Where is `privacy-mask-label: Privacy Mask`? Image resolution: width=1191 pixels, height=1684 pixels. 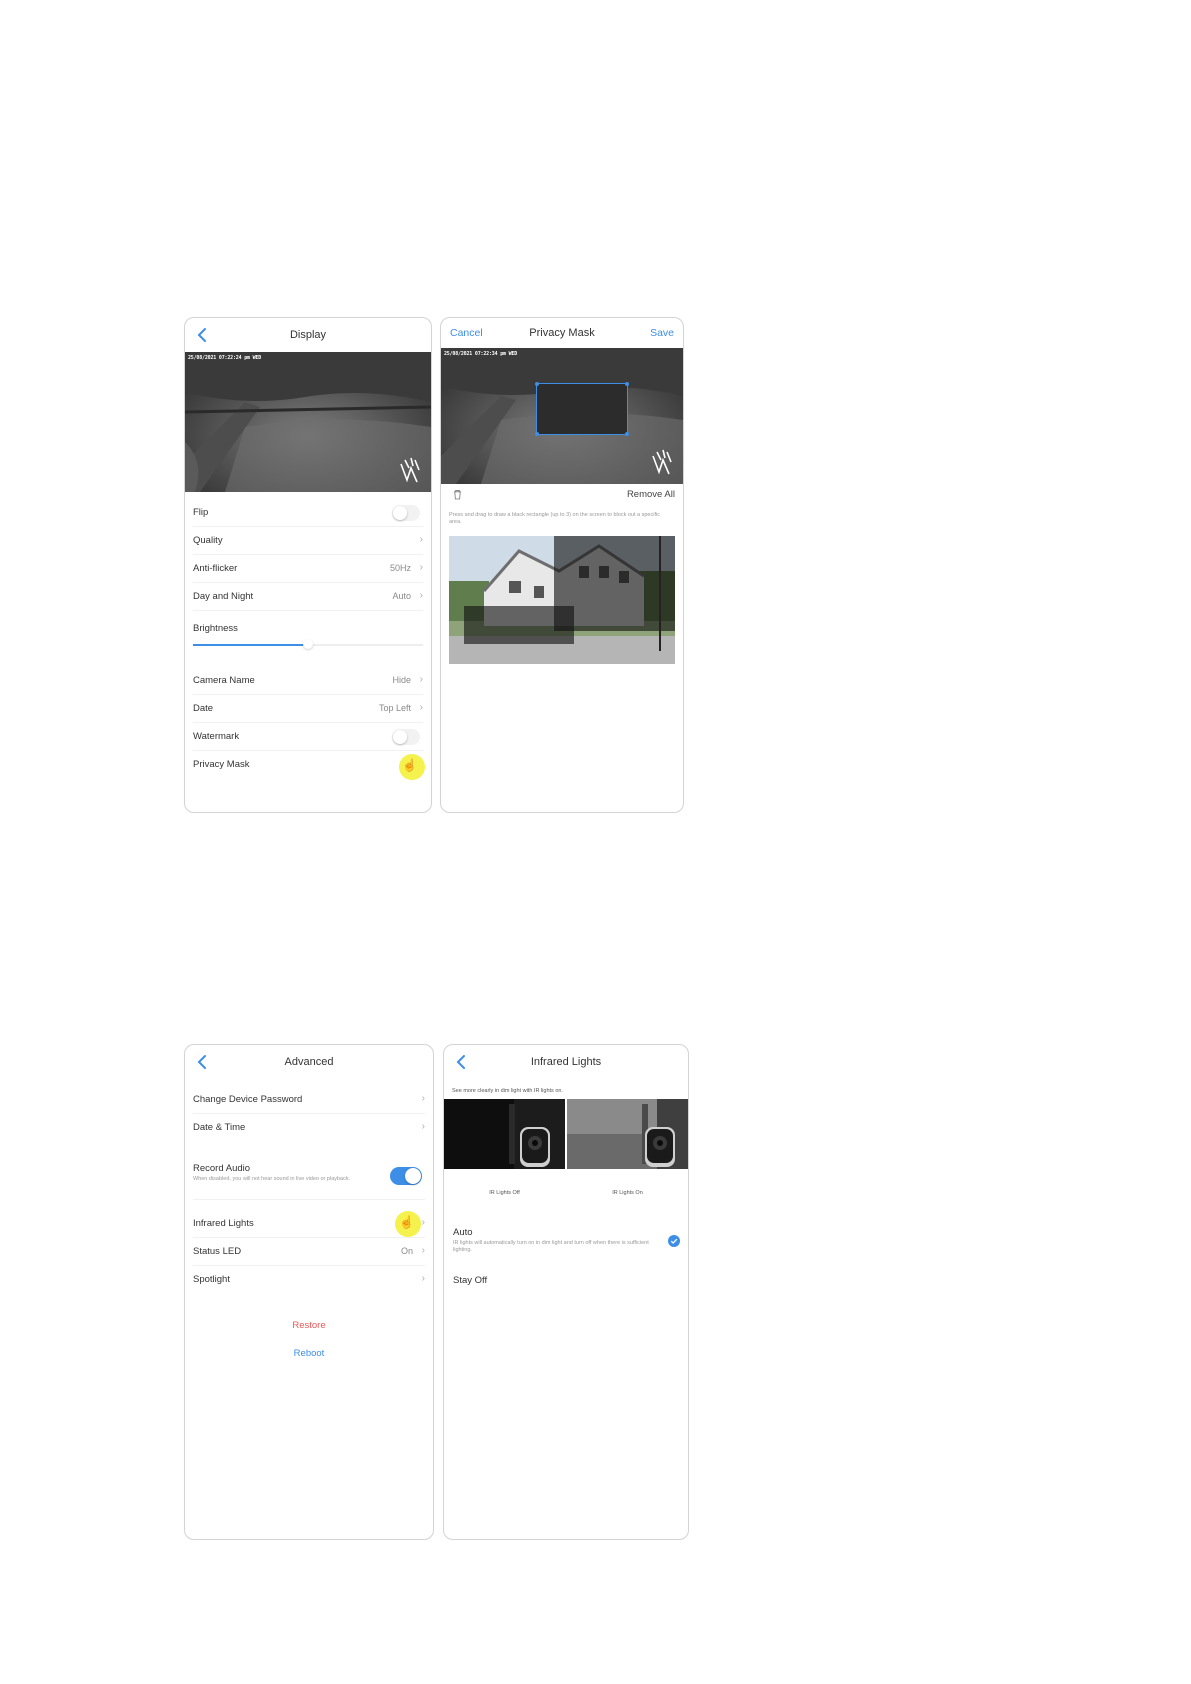 privacy-mask-label: Privacy Mask is located at coordinates (221, 764).